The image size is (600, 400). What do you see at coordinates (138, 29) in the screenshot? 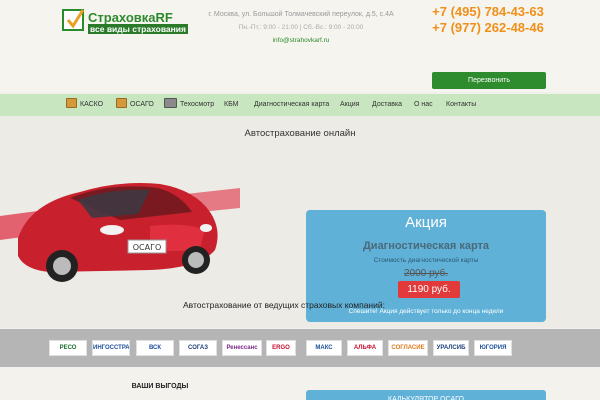
I see `logo-tagline: все виды страхования` at bounding box center [138, 29].